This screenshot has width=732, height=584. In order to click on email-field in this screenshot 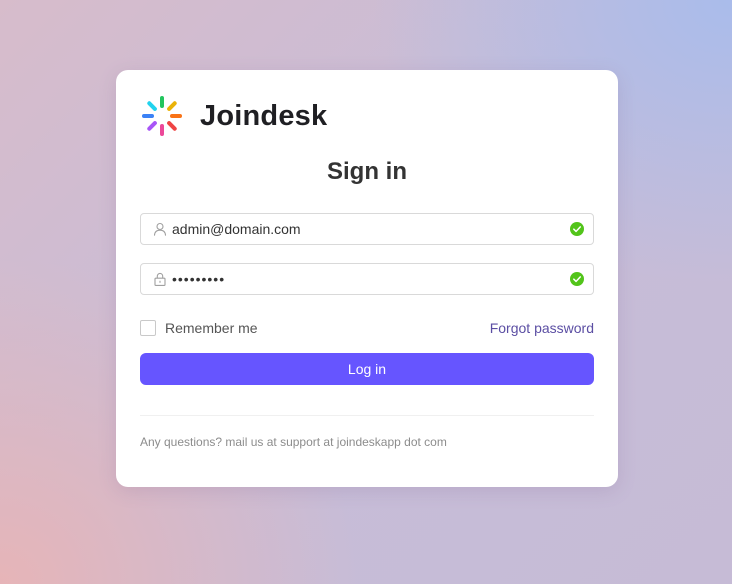, I will do `click(367, 229)`.